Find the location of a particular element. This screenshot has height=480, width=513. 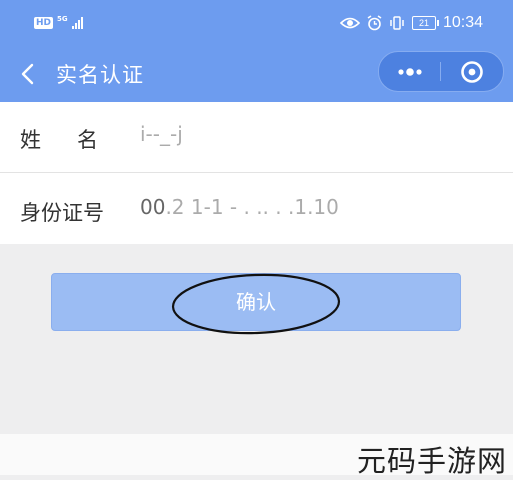

miniprogram-capsule is located at coordinates (441, 71).